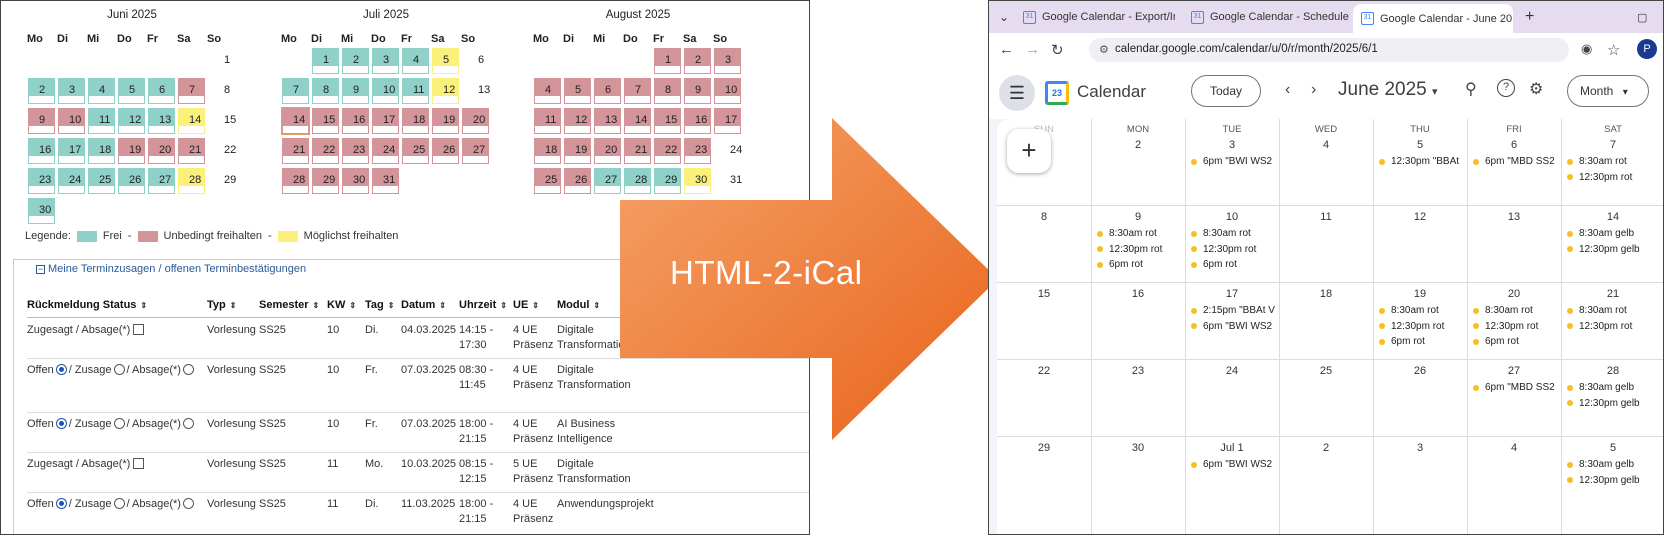  What do you see at coordinates (1138, 217) in the screenshot?
I see `day-number: 9` at bounding box center [1138, 217].